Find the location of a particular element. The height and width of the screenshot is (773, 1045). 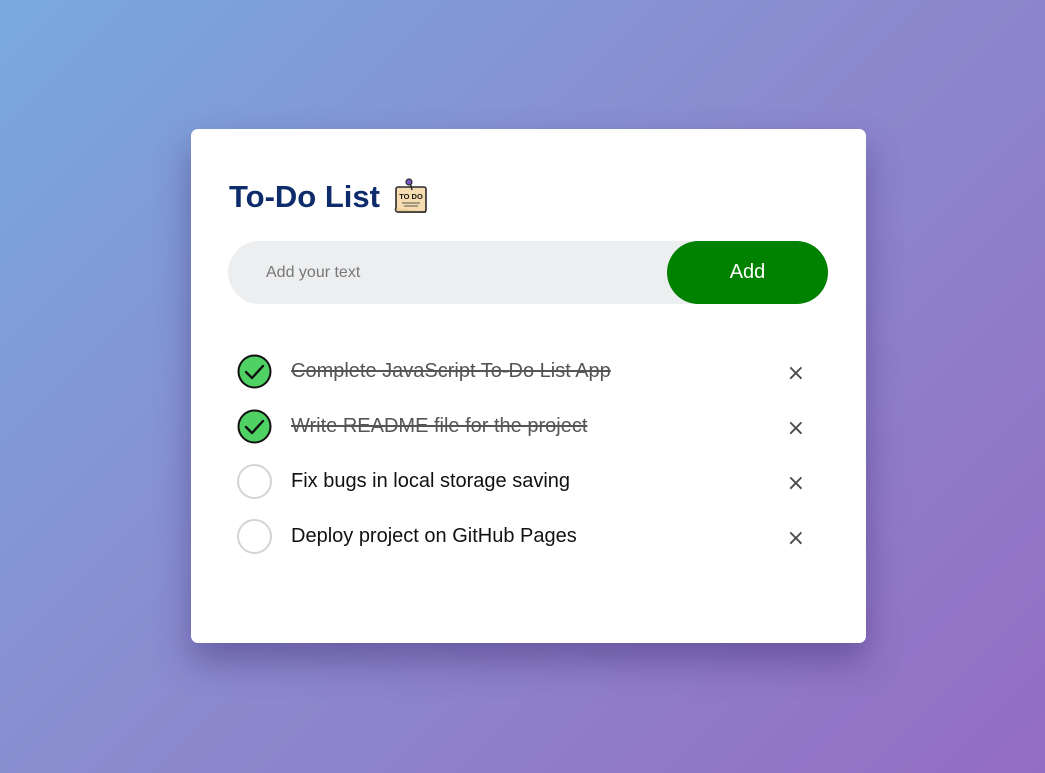

list-item: Deploy project on GitHub Pages × is located at coordinates (527, 536).